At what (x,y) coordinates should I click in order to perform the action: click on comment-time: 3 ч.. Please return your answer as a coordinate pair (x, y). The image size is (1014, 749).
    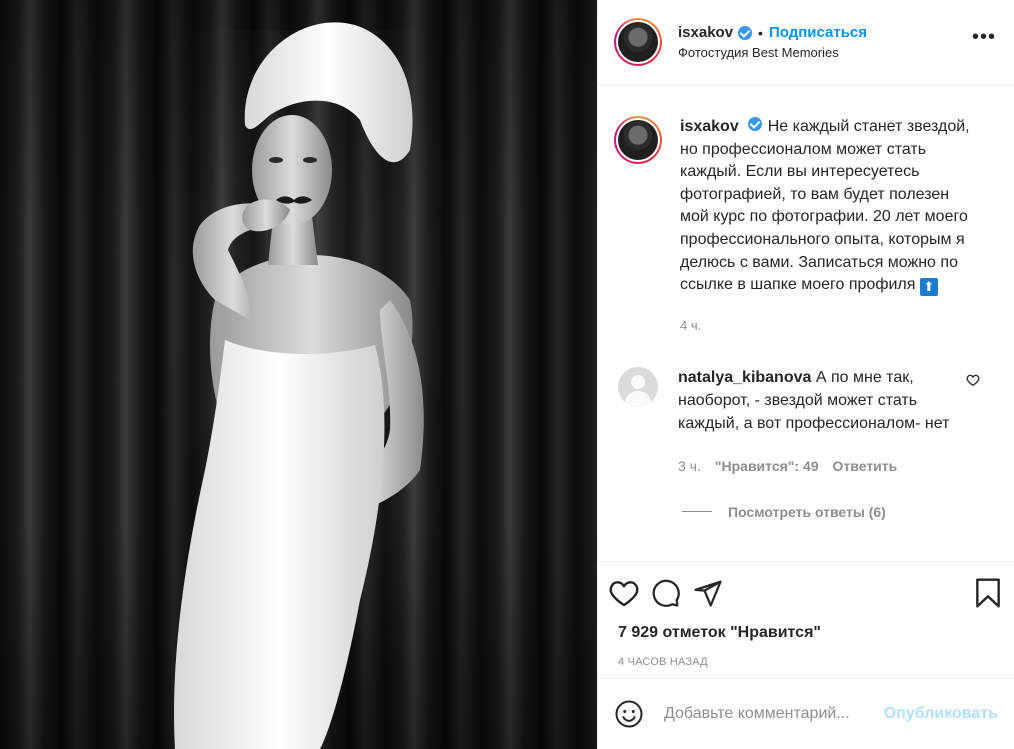
    Looking at the image, I should click on (689, 466).